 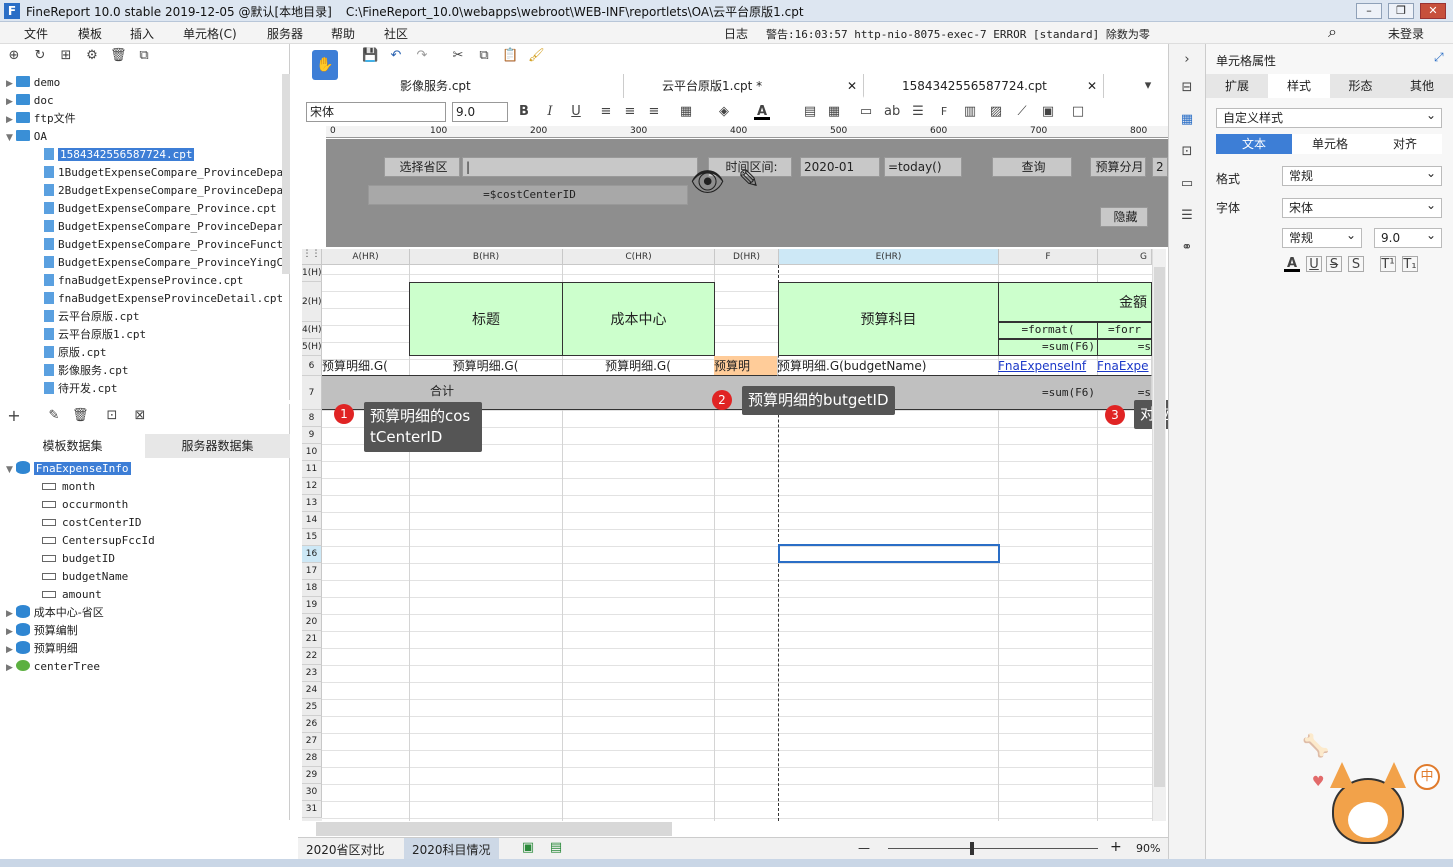 What do you see at coordinates (639, 257) in the screenshot?
I see `col-header: C(HR)` at bounding box center [639, 257].